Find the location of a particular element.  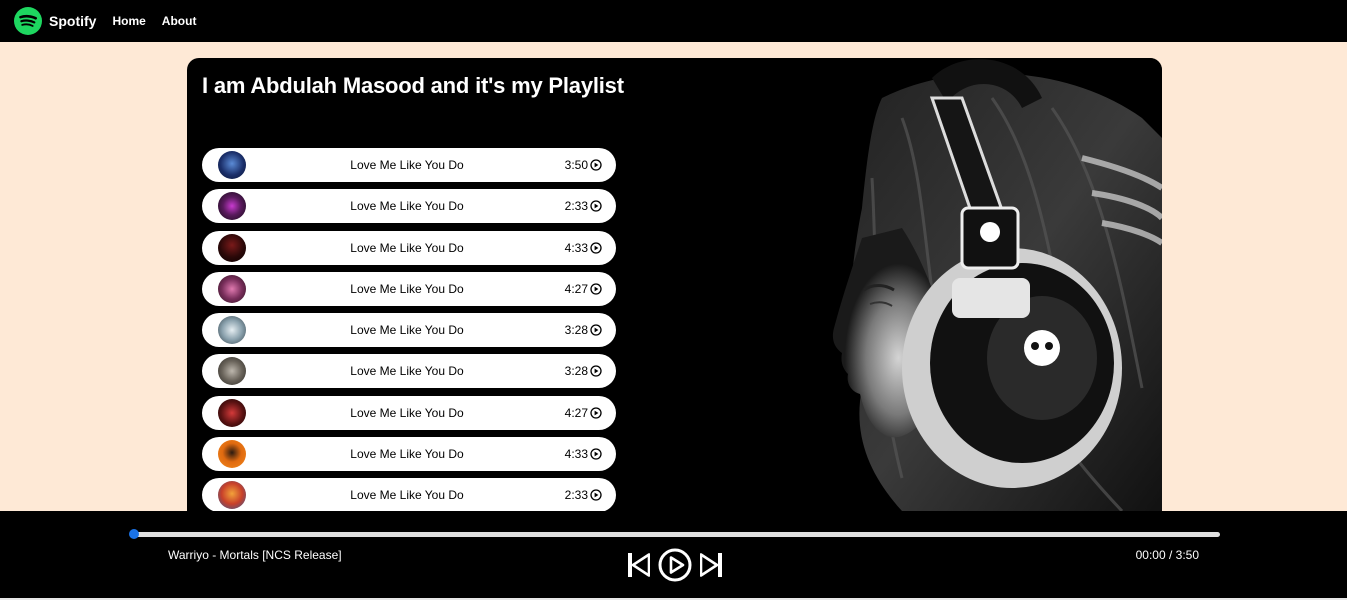

skip-previous-icon is located at coordinates (639, 565).